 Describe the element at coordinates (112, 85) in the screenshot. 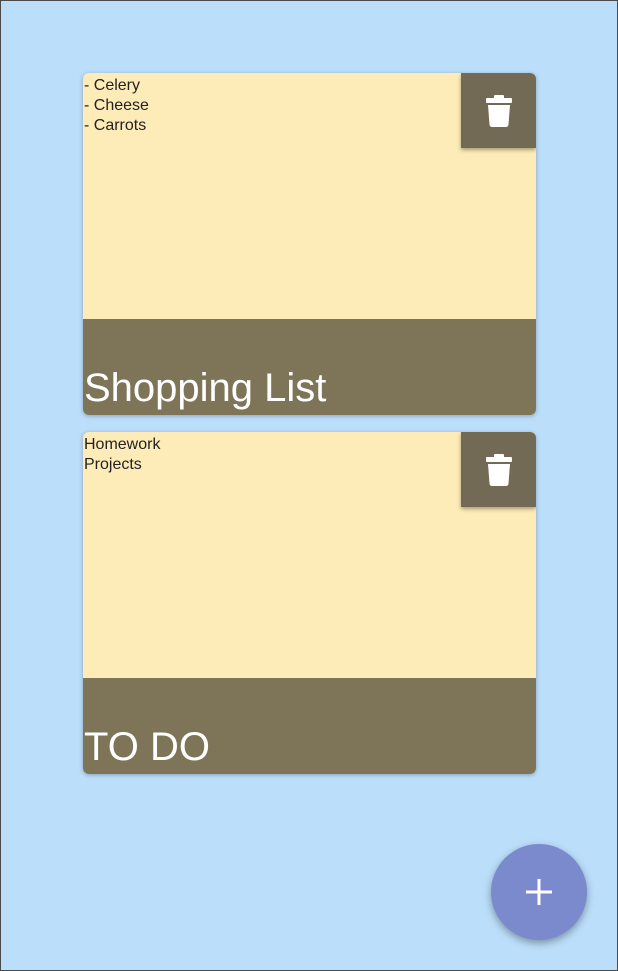

I see `note-line: - Celery` at that location.